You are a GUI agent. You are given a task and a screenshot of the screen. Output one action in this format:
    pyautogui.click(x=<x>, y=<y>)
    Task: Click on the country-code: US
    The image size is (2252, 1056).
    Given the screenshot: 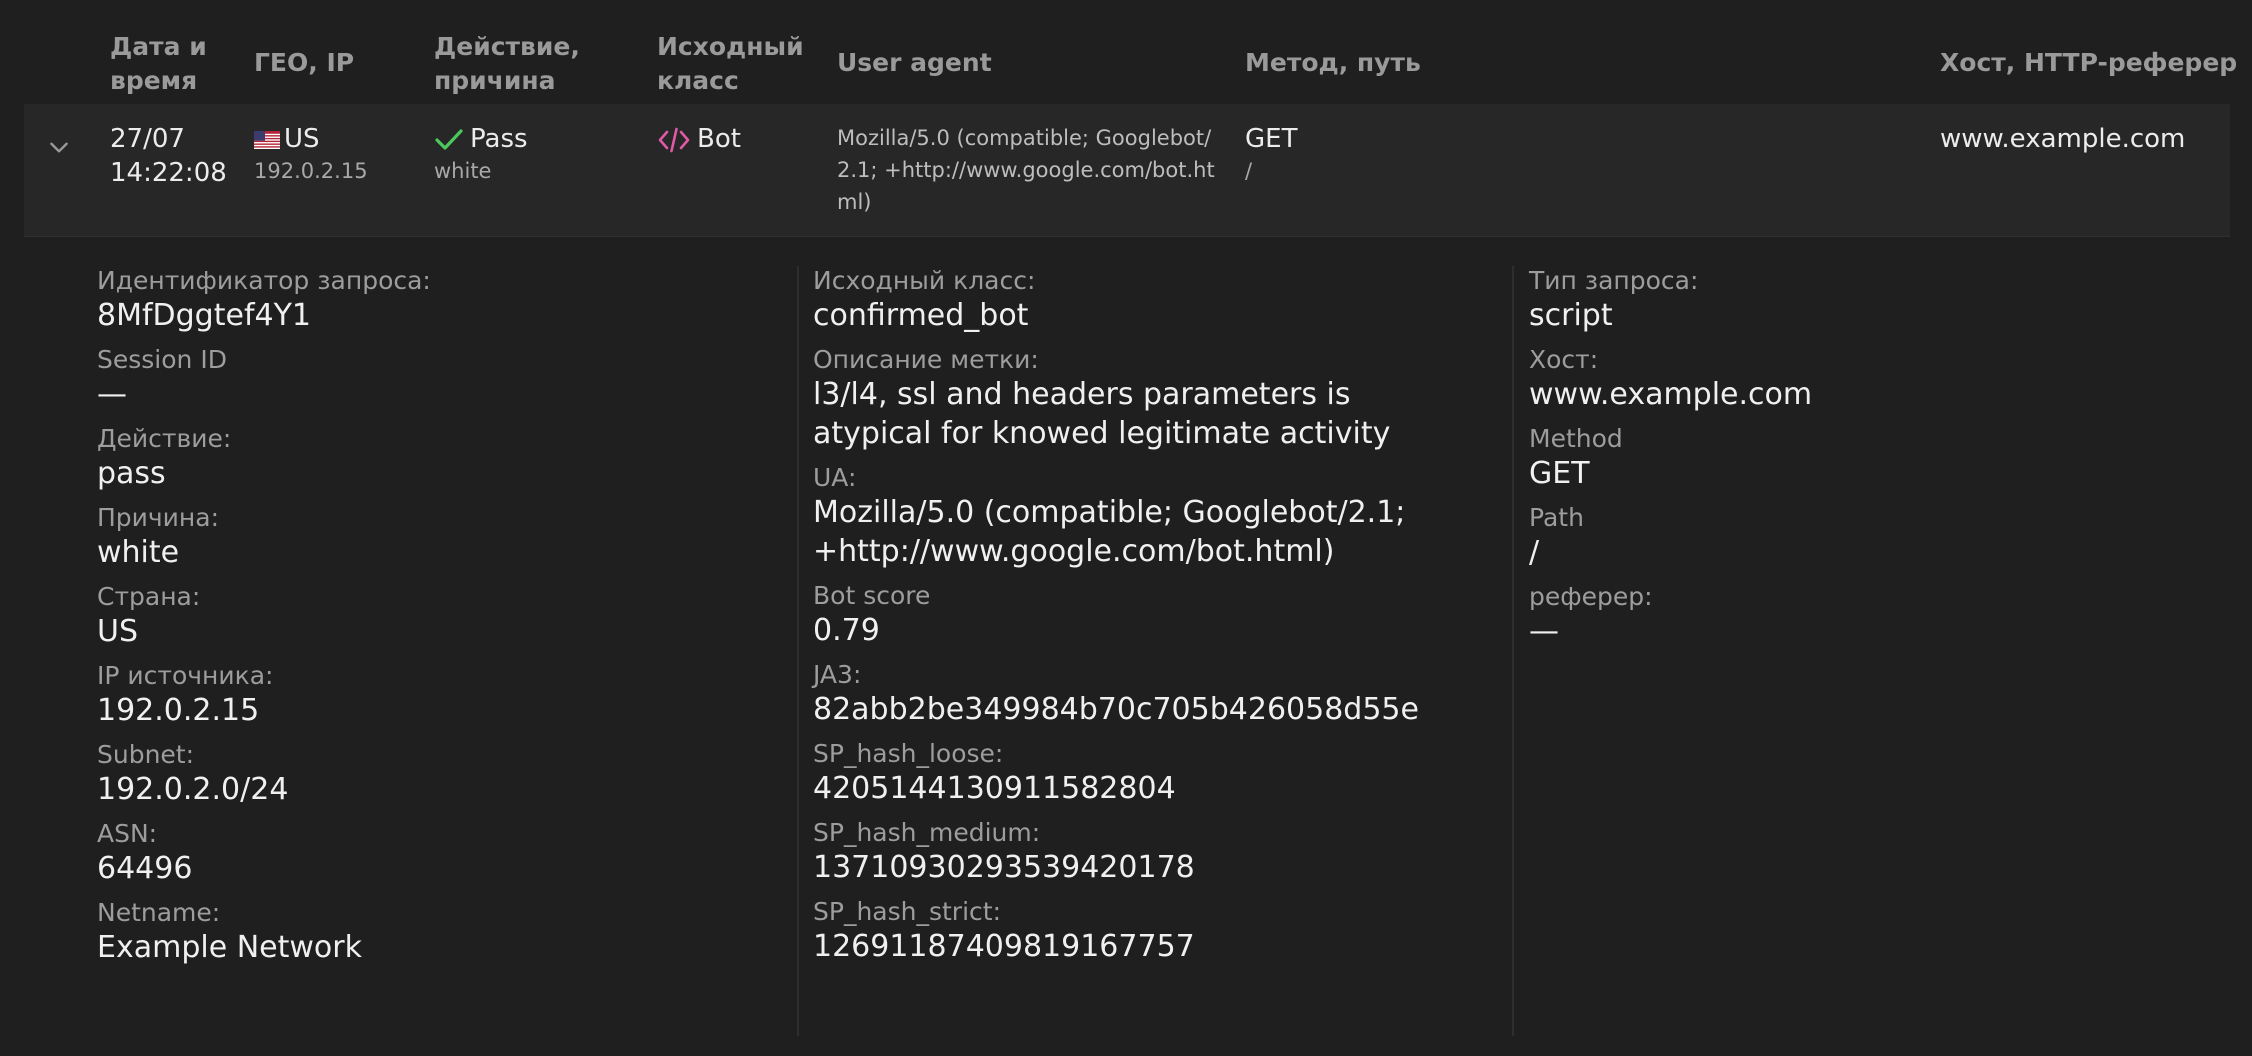 What is the action you would take?
    pyautogui.click(x=302, y=139)
    